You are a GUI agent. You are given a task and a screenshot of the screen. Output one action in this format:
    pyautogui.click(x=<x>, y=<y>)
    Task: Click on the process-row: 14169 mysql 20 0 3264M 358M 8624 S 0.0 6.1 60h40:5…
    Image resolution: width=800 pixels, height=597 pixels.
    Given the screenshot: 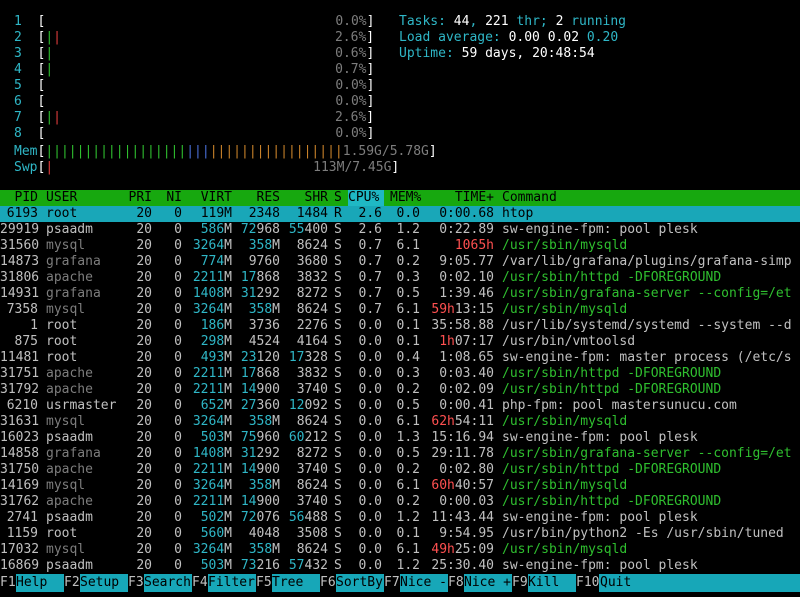 What is the action you would take?
    pyautogui.click(x=400, y=486)
    